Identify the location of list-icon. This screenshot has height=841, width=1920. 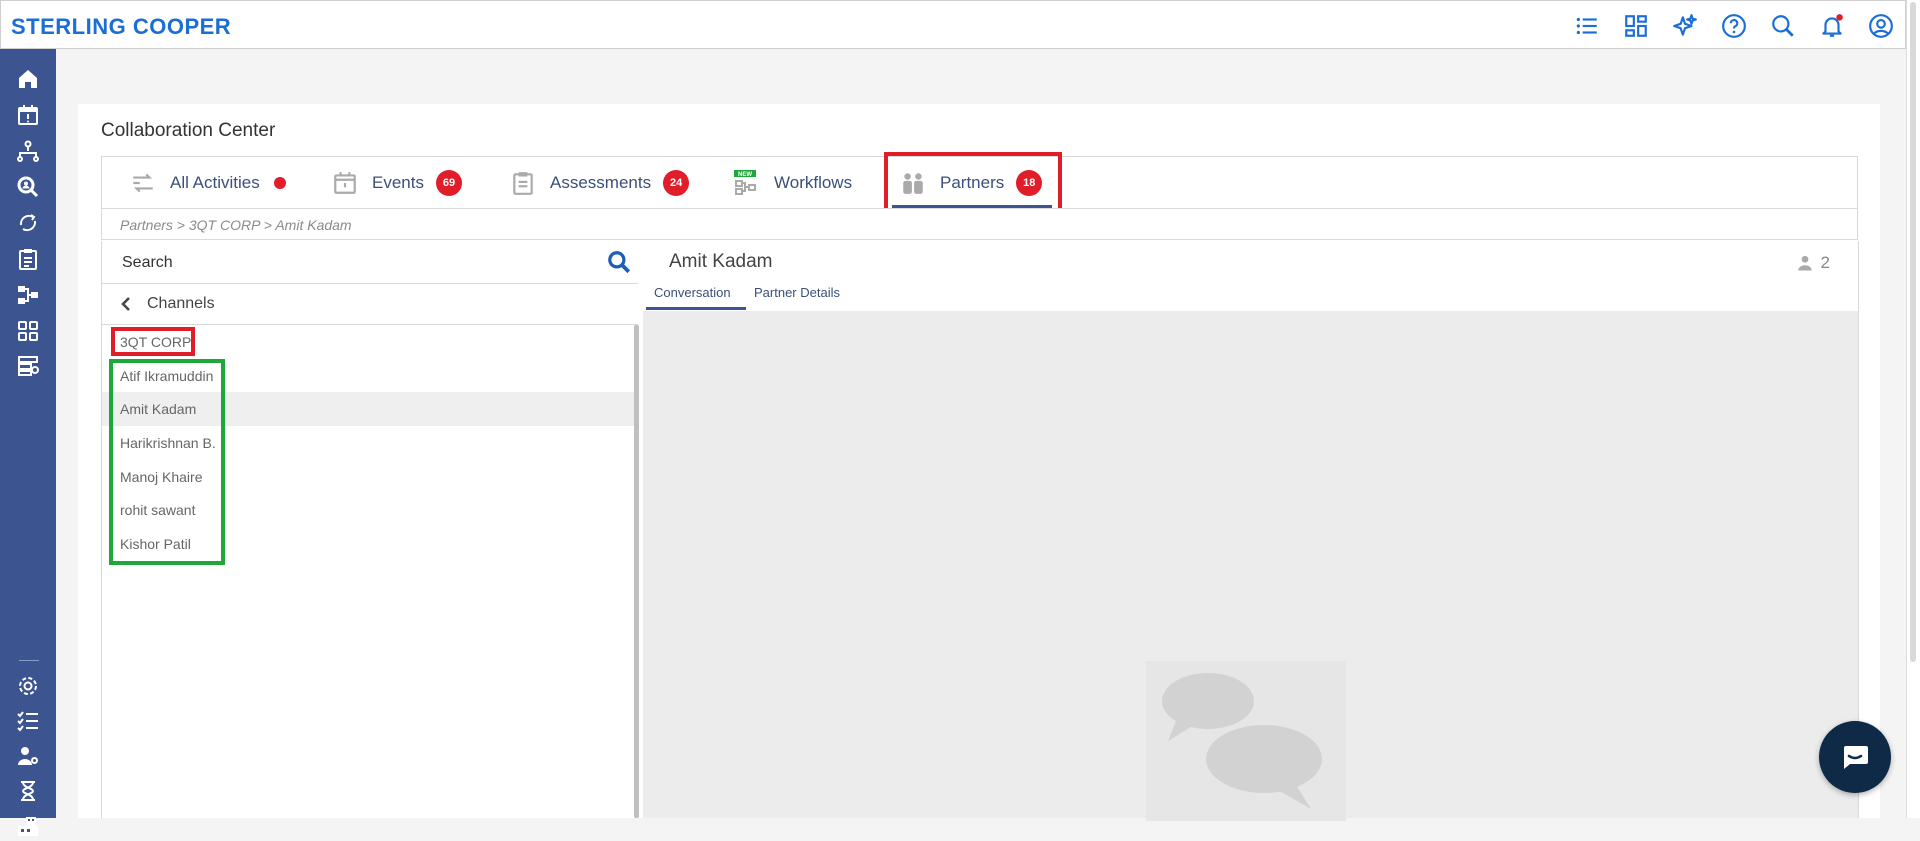
(1586, 25).